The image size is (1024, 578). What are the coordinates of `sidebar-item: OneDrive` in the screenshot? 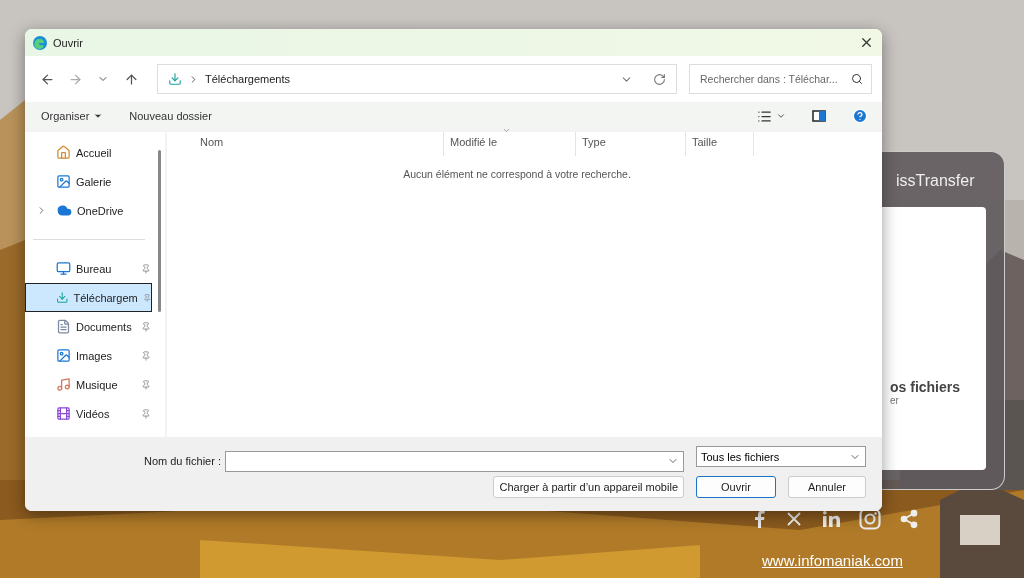 It's located at (88, 210).